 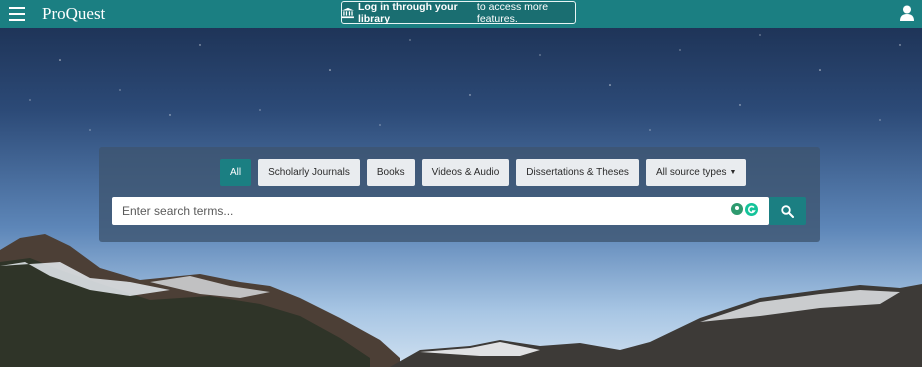 I want to click on proquest-logo: ProQuest, so click(x=73, y=14).